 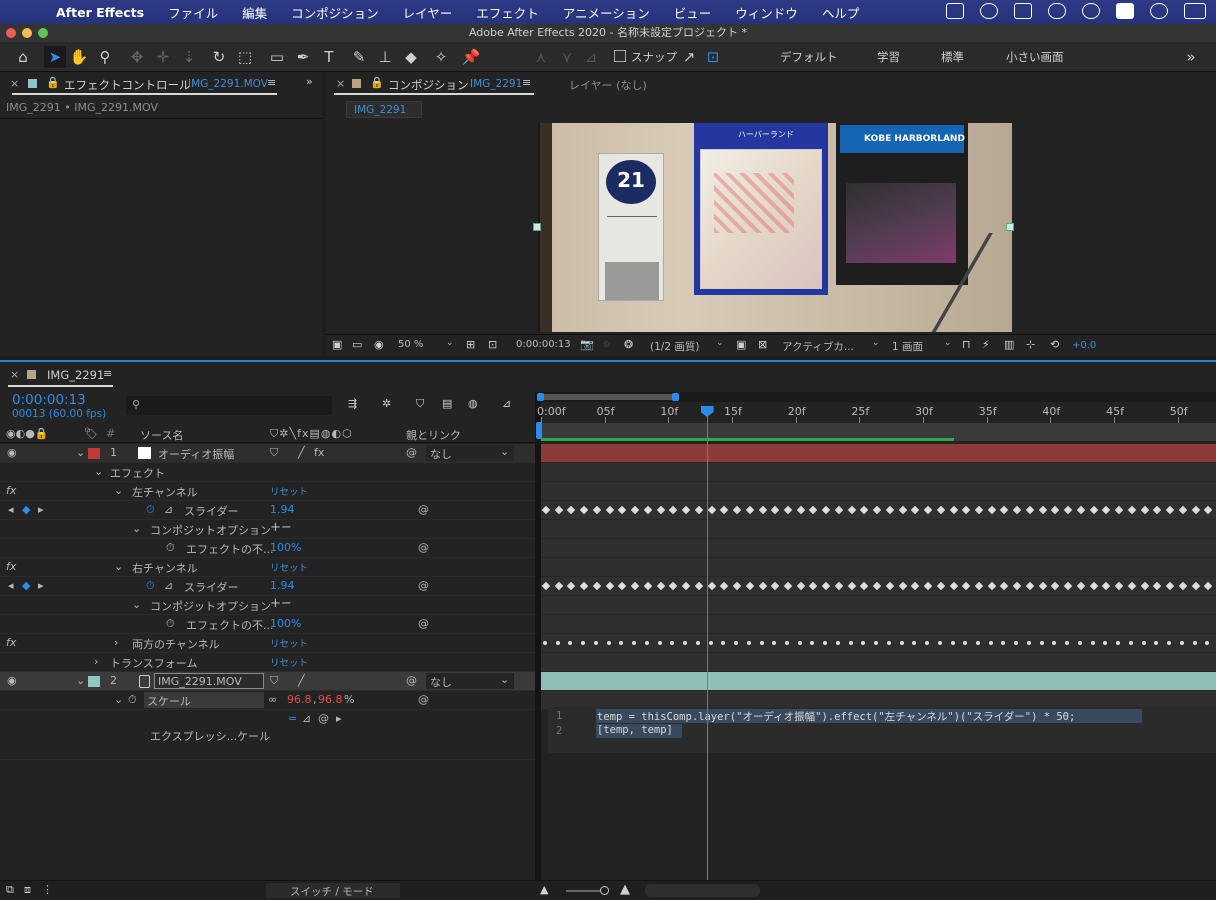 I want to click on region-of-interest-icon: ▣, so click(x=741, y=344).